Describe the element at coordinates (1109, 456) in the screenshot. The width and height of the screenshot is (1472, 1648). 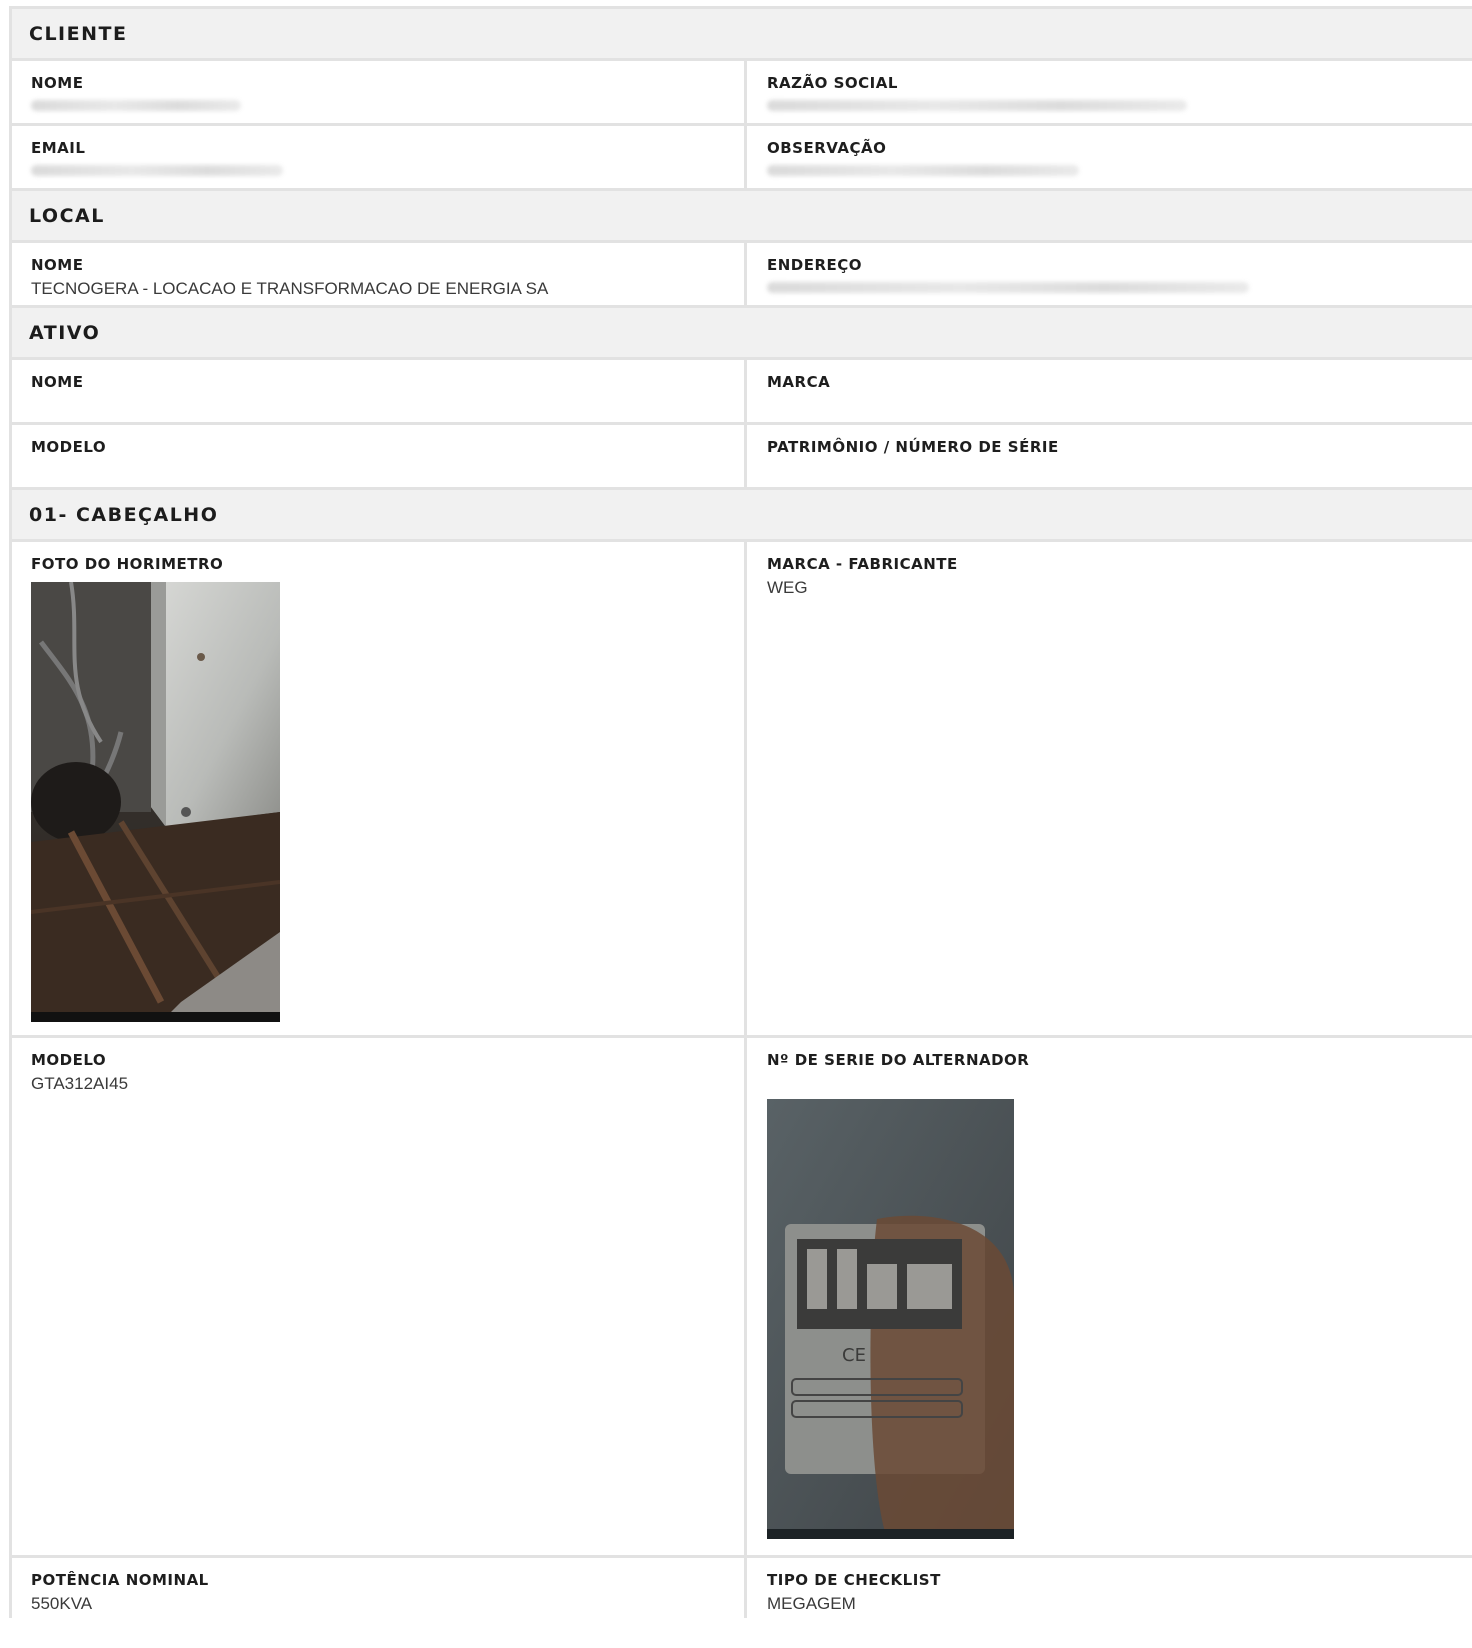
I see `field-patrimonio: PATRIMÔNIO / NÚMERO DE SÉRIE` at that location.